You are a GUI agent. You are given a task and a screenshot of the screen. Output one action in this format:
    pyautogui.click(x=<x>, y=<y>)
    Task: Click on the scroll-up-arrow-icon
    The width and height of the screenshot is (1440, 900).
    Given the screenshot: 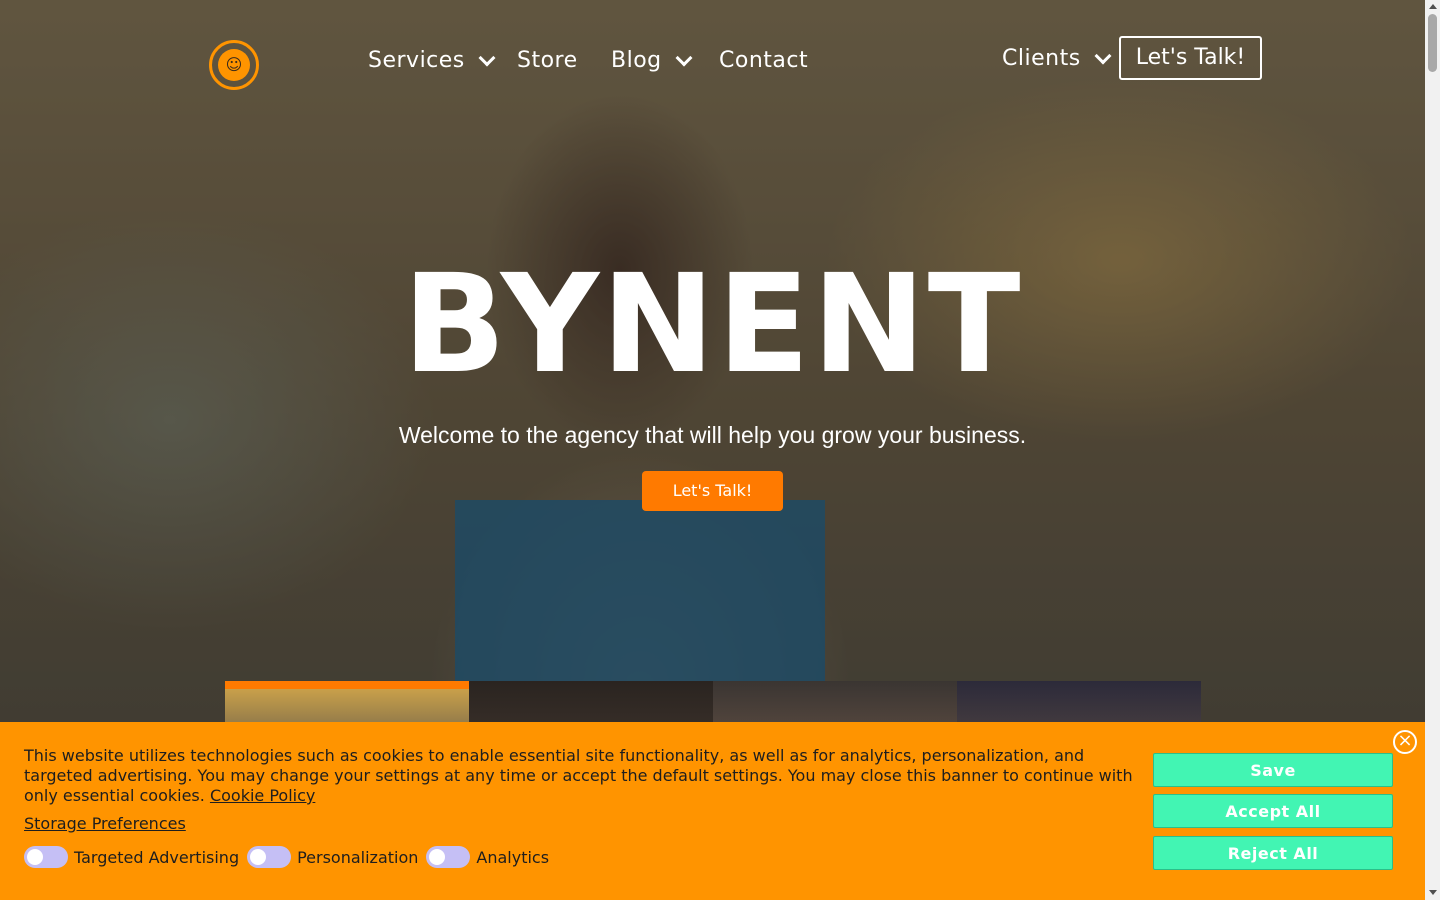 What is the action you would take?
    pyautogui.click(x=1433, y=6)
    